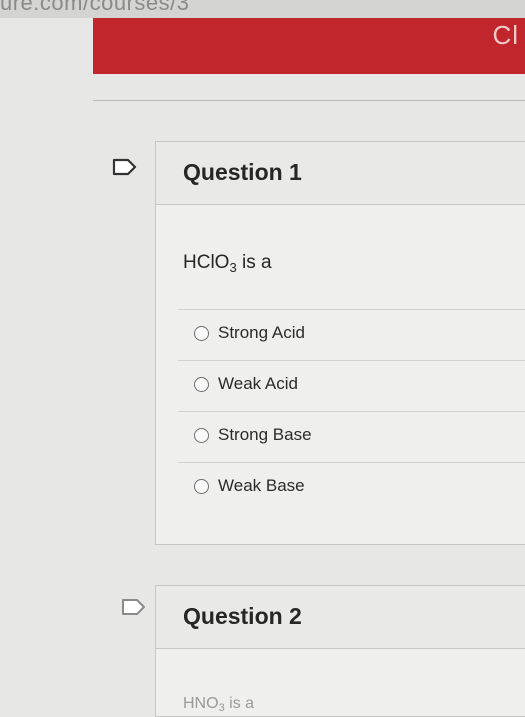 The height and width of the screenshot is (717, 525). Describe the element at coordinates (351, 487) in the screenshot. I see `answer-option: Weak Base` at that location.